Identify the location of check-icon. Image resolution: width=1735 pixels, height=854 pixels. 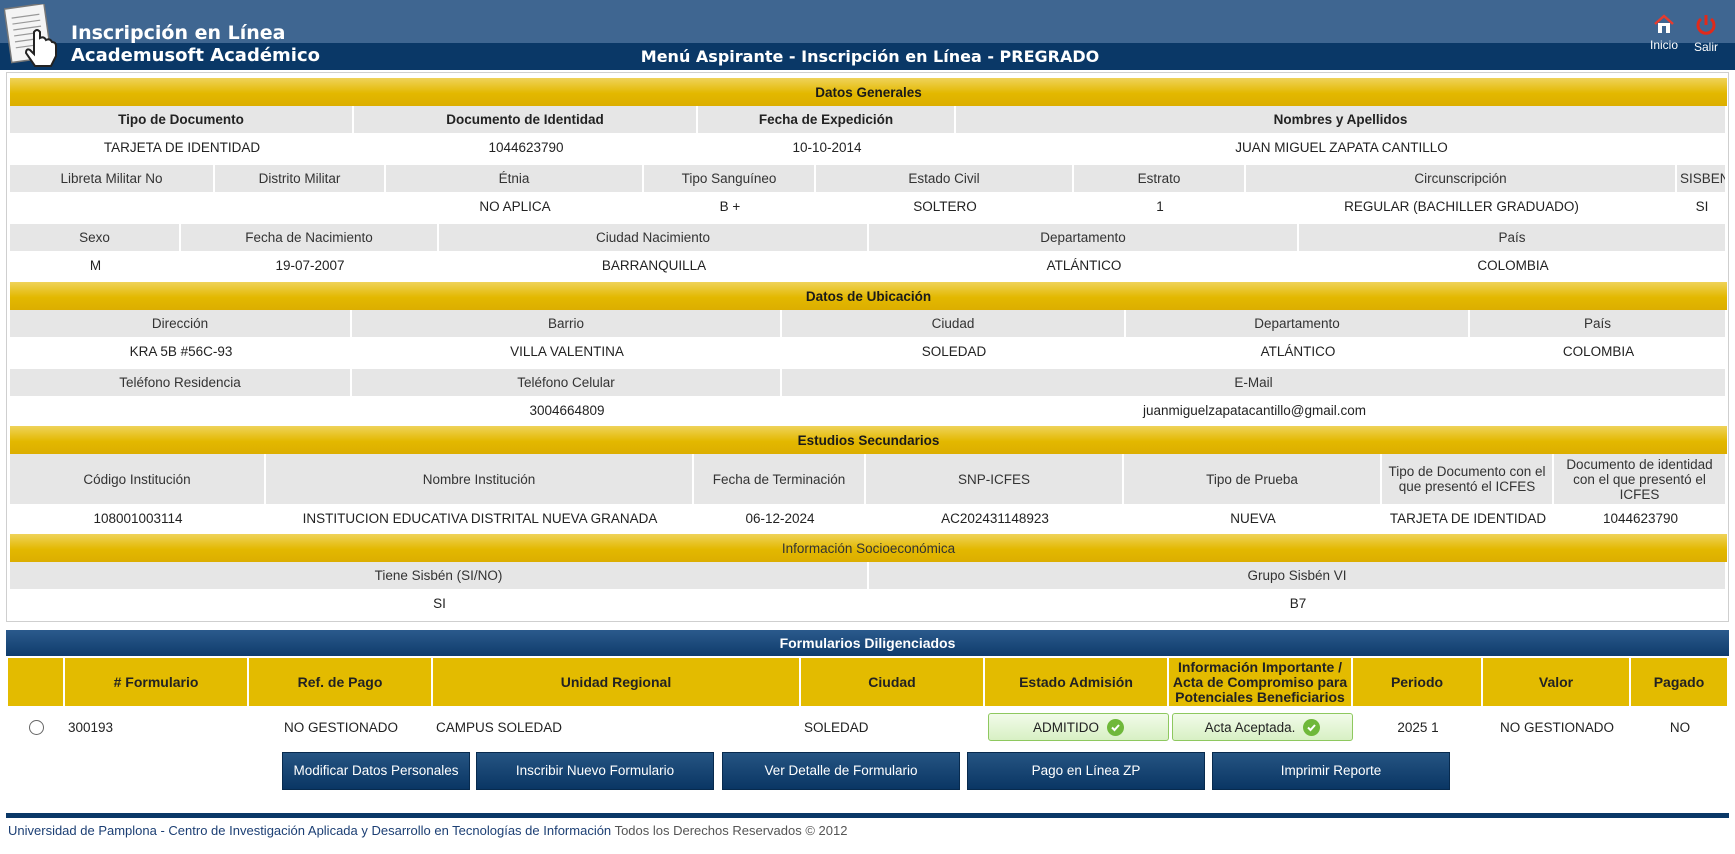
(1115, 727).